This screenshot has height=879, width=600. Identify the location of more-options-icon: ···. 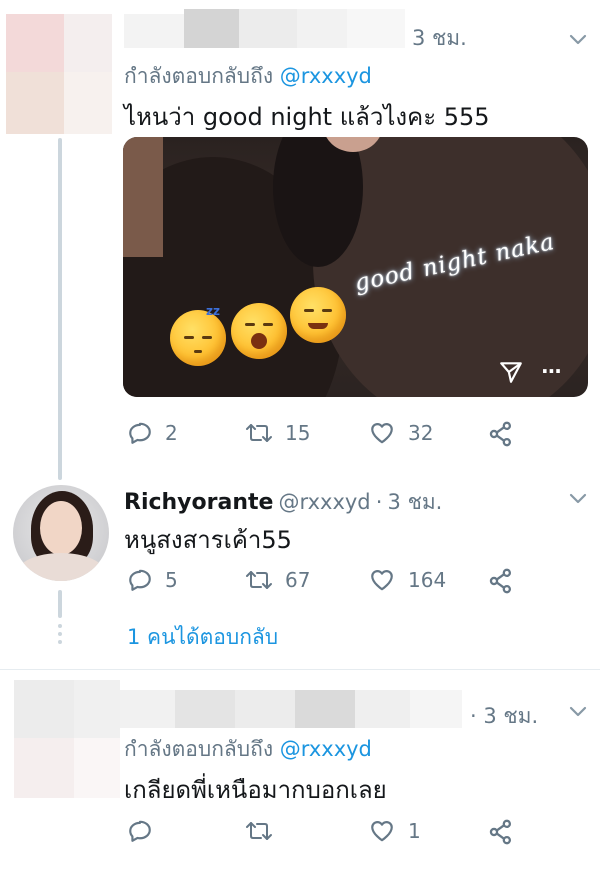
(551, 371).